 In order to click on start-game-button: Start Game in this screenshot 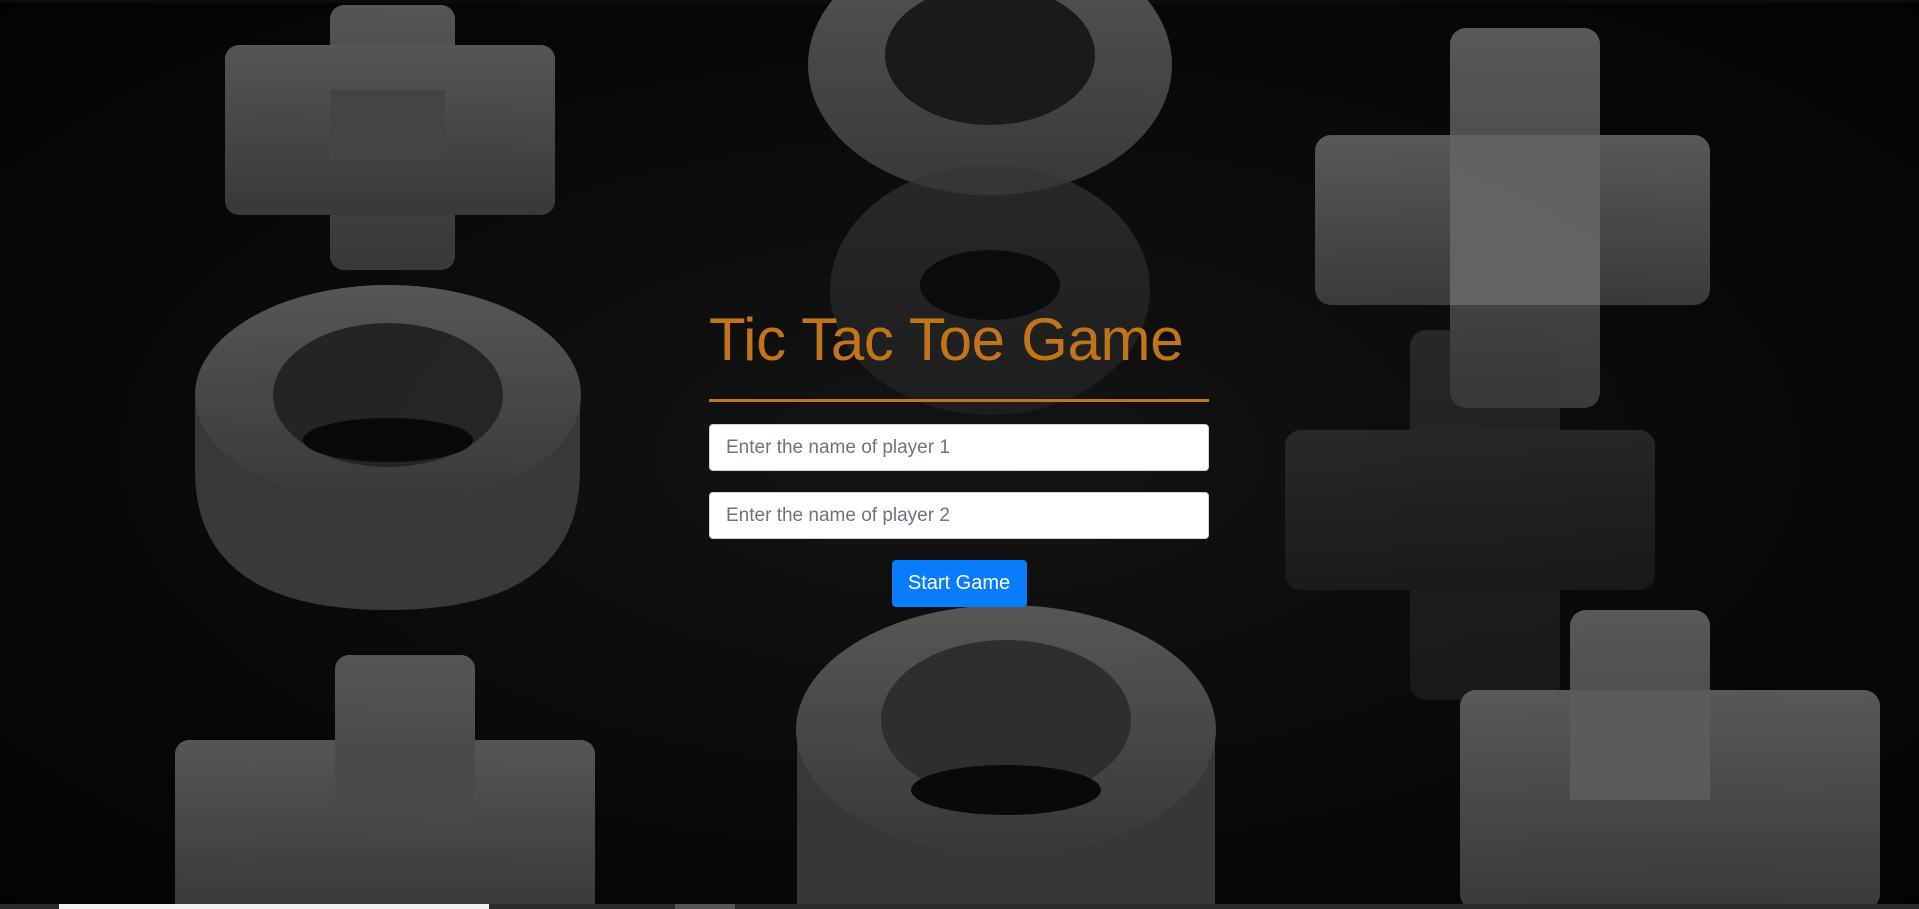, I will do `click(959, 583)`.